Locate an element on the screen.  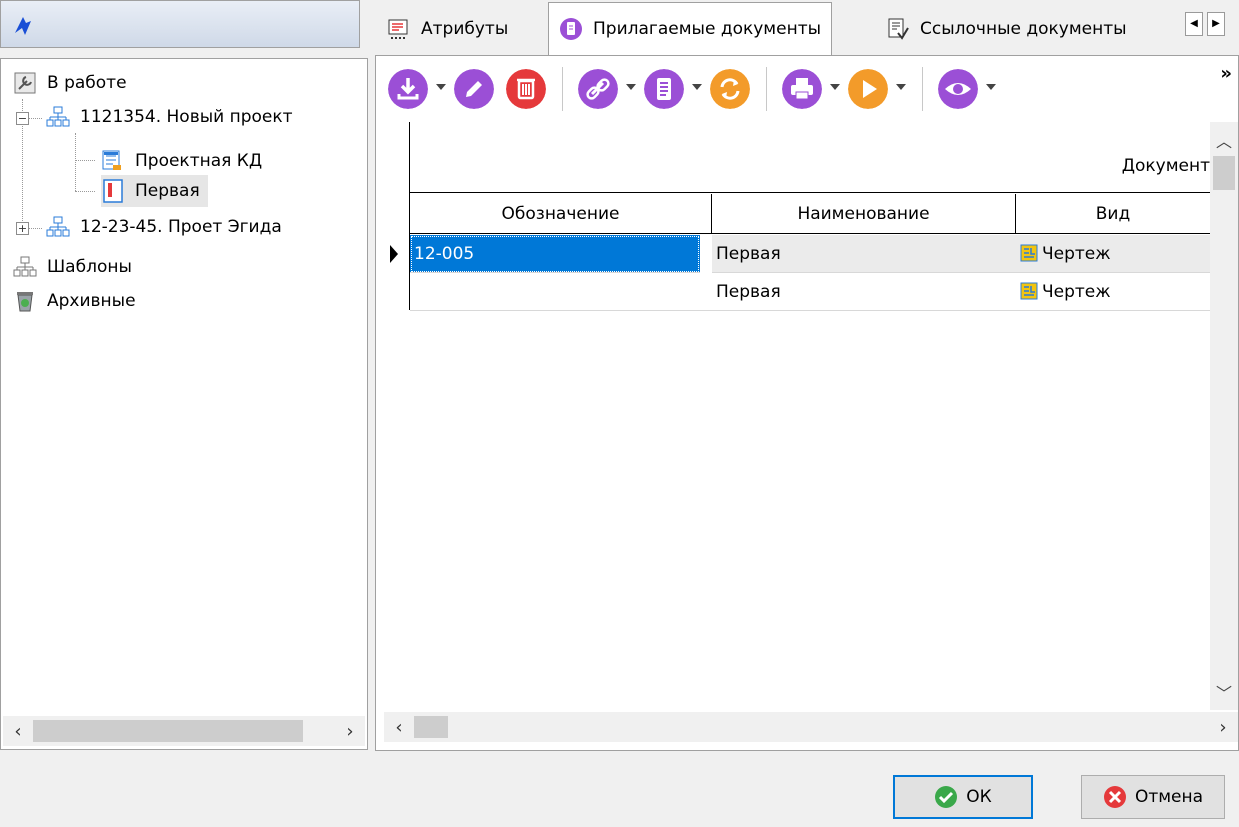
tree-item-archive: Архивные is located at coordinates (74, 301).